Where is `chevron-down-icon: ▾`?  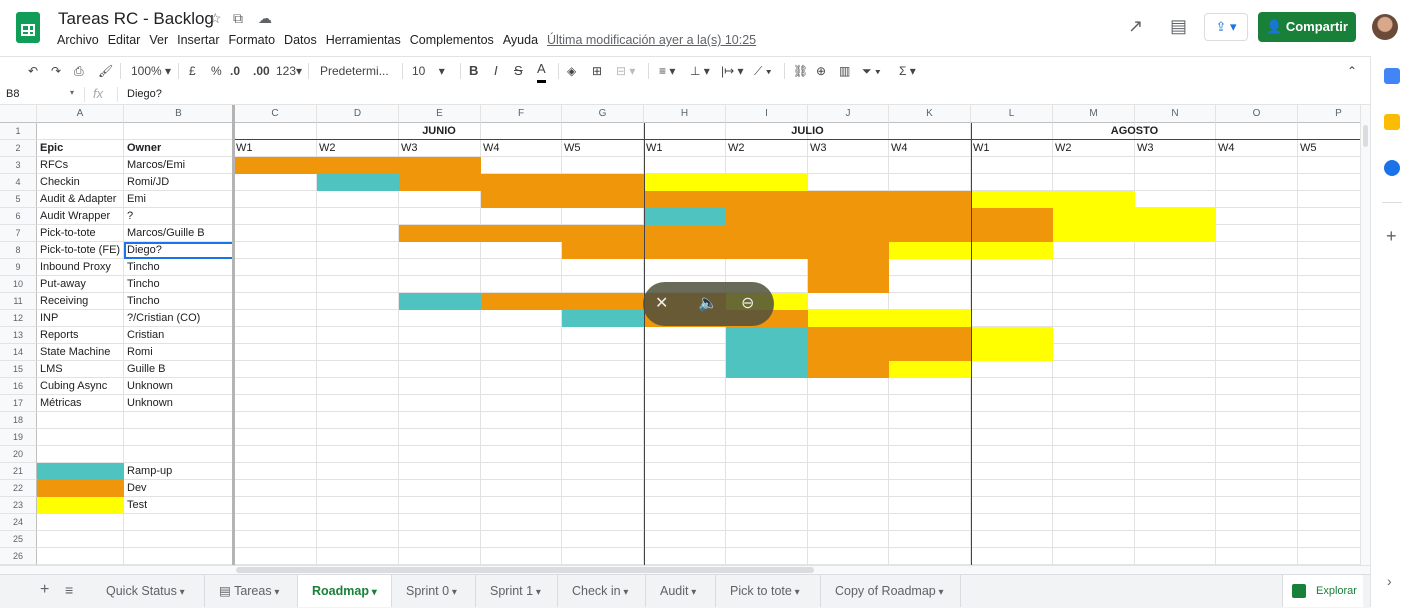 chevron-down-icon: ▾ is located at coordinates (275, 592).